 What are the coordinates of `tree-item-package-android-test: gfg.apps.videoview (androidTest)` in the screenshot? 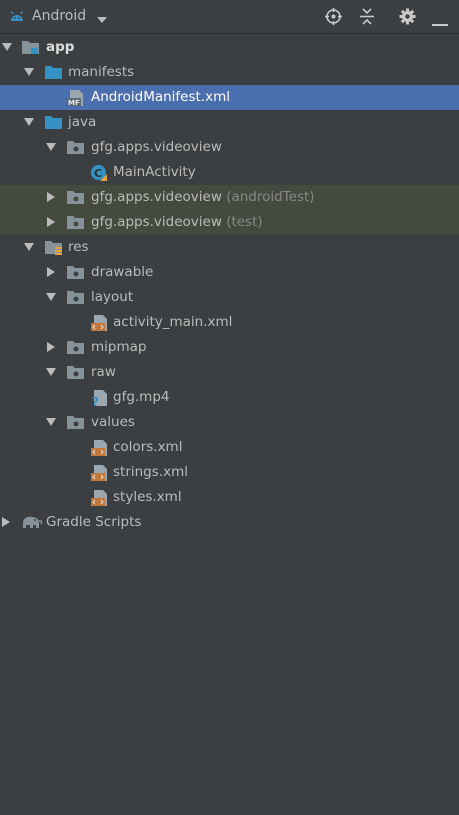 It's located at (229, 197).